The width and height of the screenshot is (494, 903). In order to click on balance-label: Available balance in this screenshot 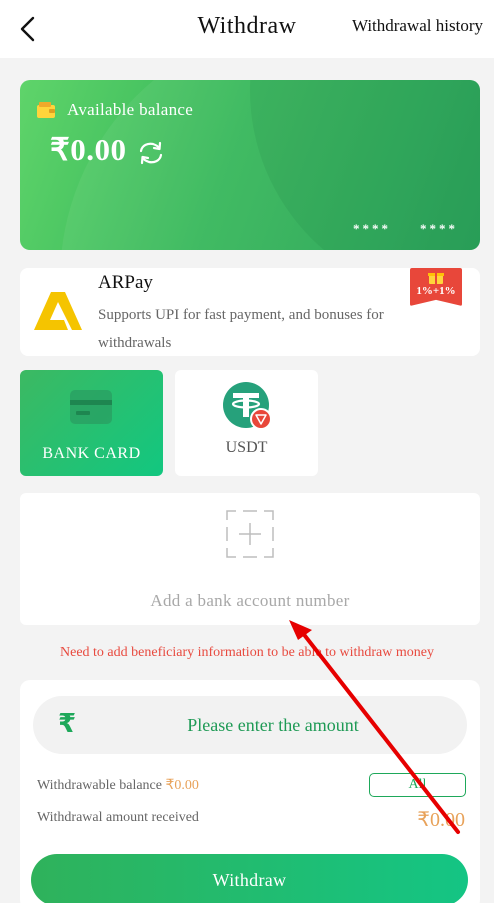, I will do `click(130, 109)`.